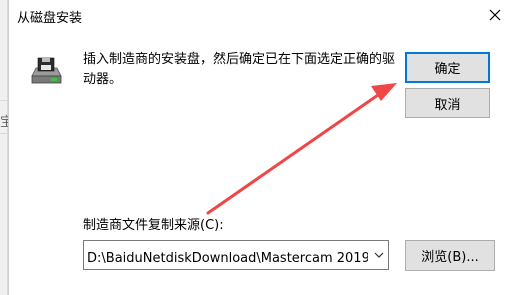 The image size is (509, 295). Describe the element at coordinates (153, 225) in the screenshot. I see `copy-from-label: 制造商文件复制来源(C):` at that location.